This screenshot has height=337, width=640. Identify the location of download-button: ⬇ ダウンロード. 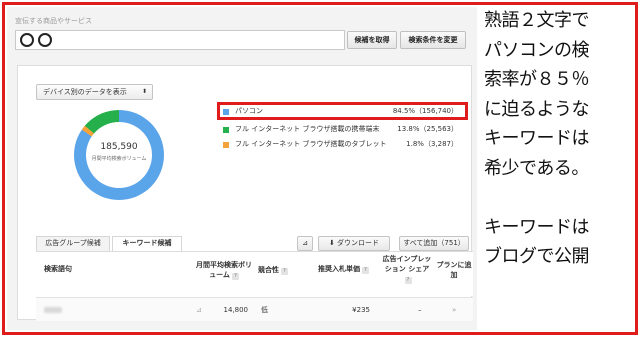
(354, 243).